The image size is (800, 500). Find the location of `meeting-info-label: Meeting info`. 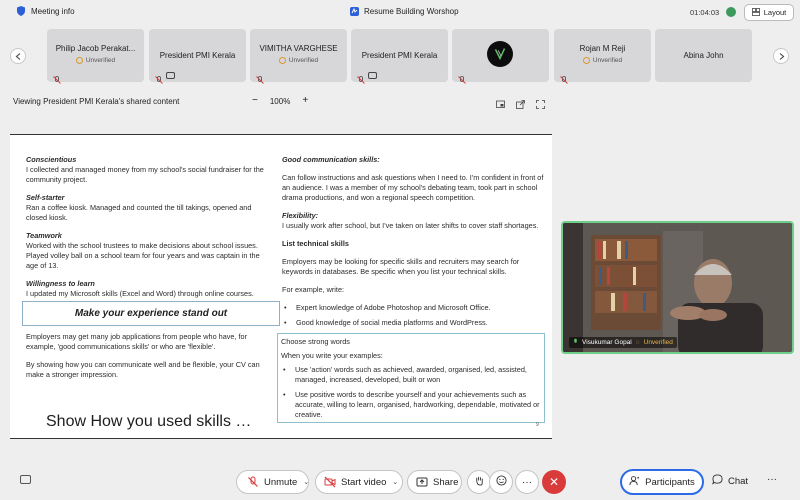

meeting-info-label: Meeting info is located at coordinates (53, 11).